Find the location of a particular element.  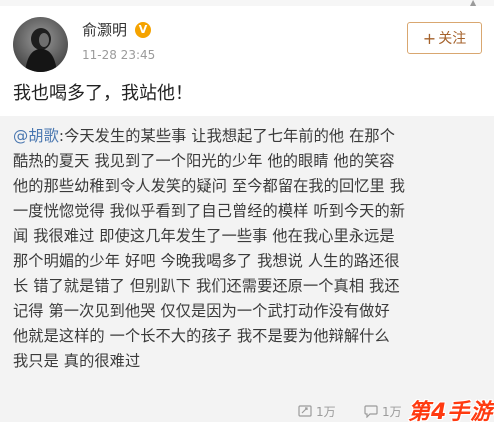

watermark-logo: 第4手游 is located at coordinates (451, 412).